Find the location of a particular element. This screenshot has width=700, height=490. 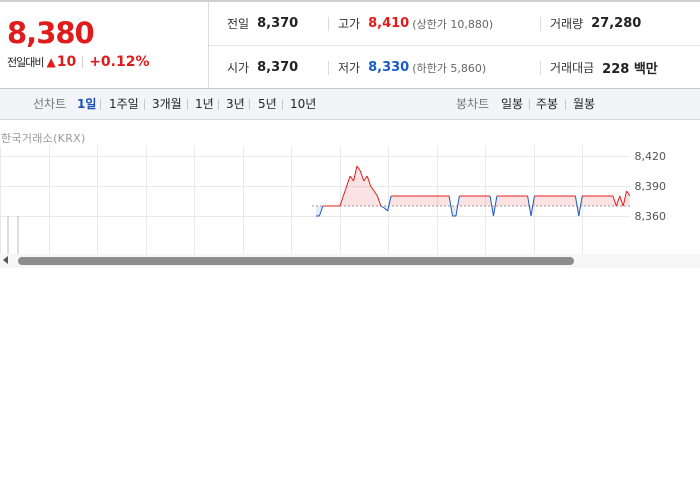

up-triangle-icon: ▲ is located at coordinates (51, 62).